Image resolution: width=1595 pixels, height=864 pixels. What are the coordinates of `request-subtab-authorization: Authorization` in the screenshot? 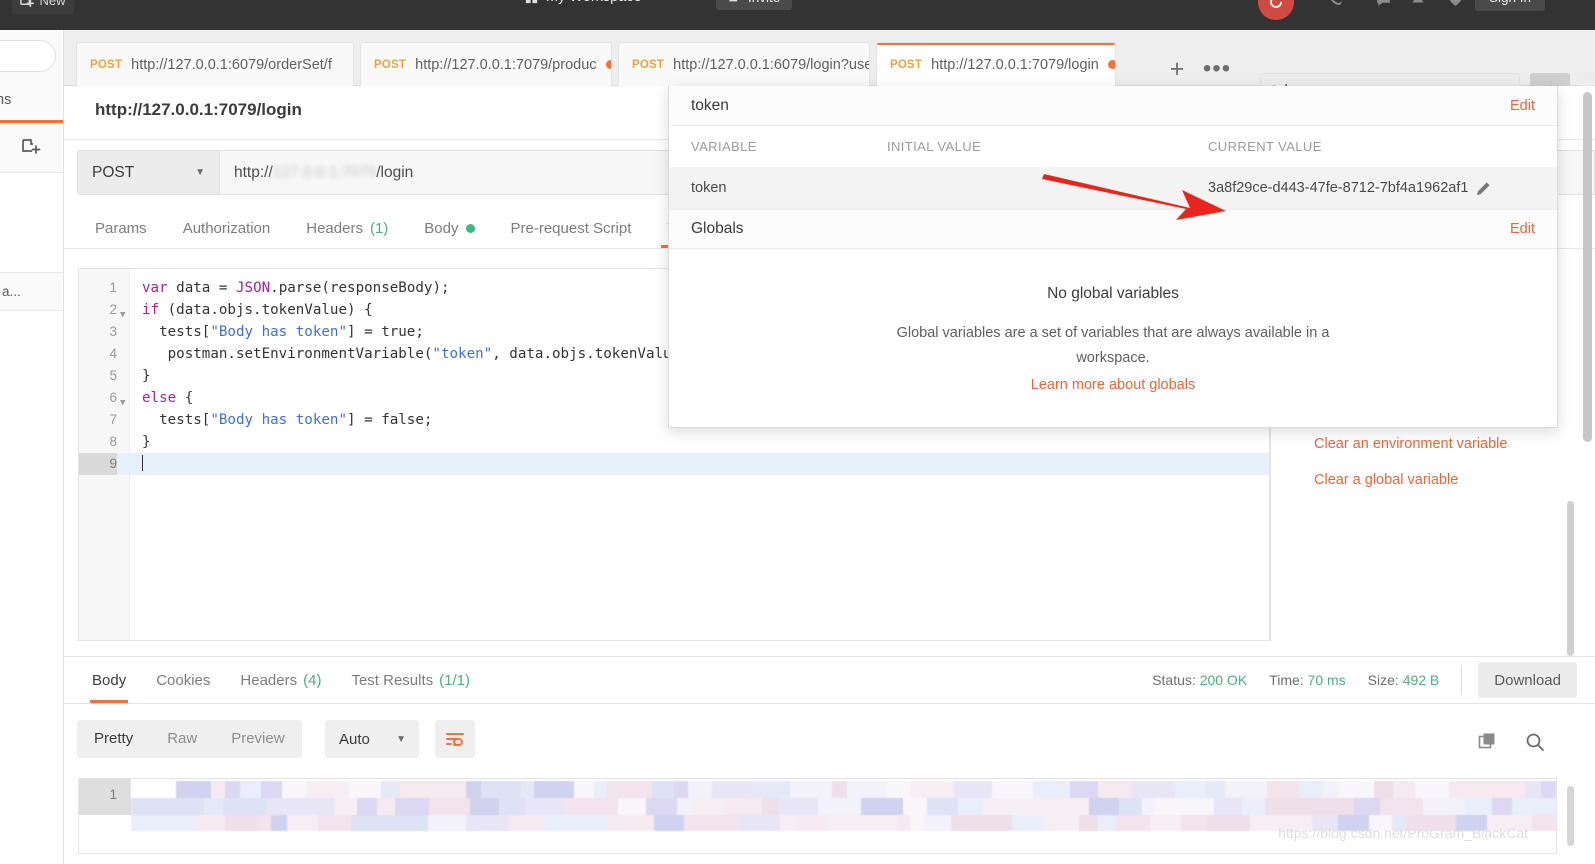 It's located at (227, 228).